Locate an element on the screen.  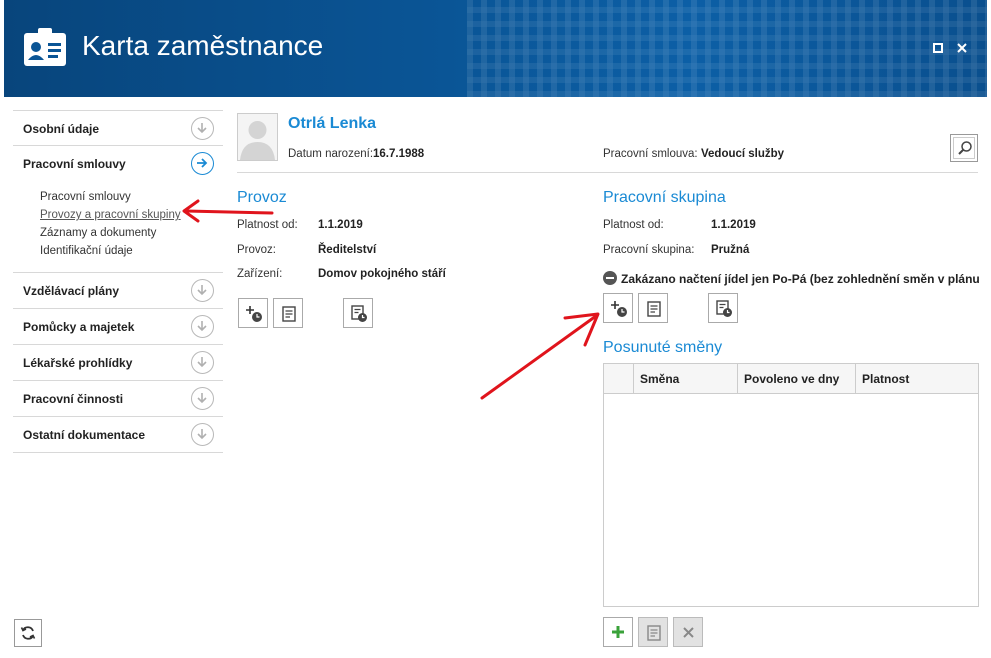
add-group-button is located at coordinates (618, 308).